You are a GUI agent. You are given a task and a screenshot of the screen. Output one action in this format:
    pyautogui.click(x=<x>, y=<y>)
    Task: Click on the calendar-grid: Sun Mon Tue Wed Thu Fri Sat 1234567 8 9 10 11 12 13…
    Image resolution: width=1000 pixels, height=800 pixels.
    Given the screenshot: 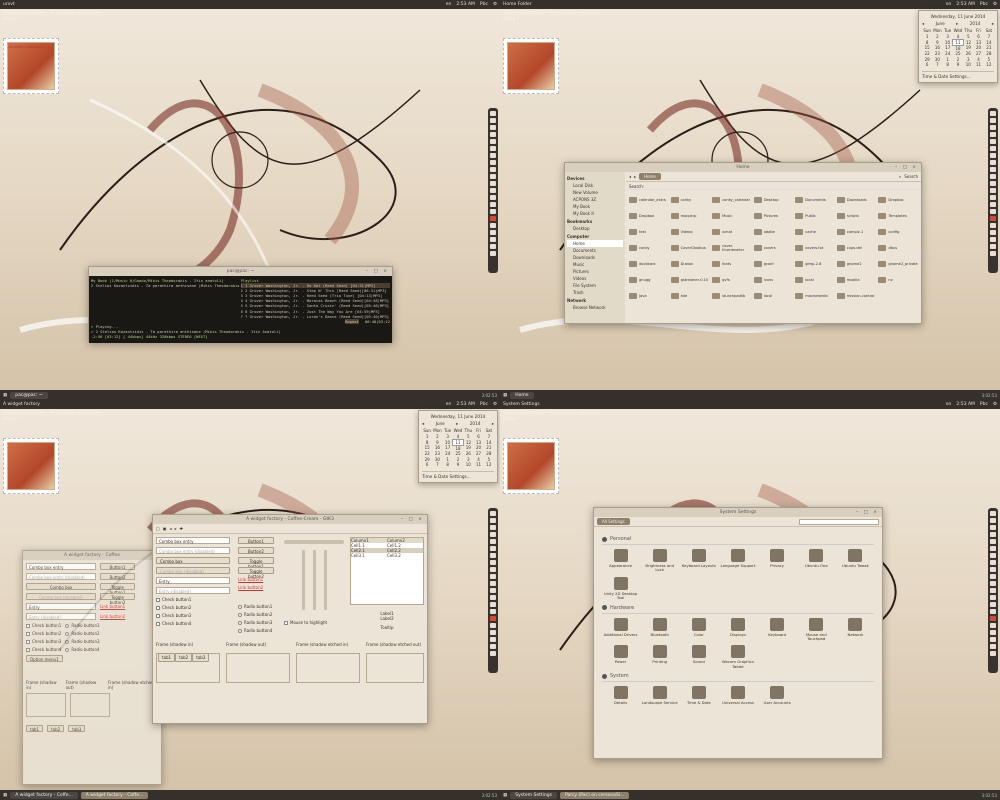 What is the action you would take?
    pyautogui.click(x=458, y=448)
    